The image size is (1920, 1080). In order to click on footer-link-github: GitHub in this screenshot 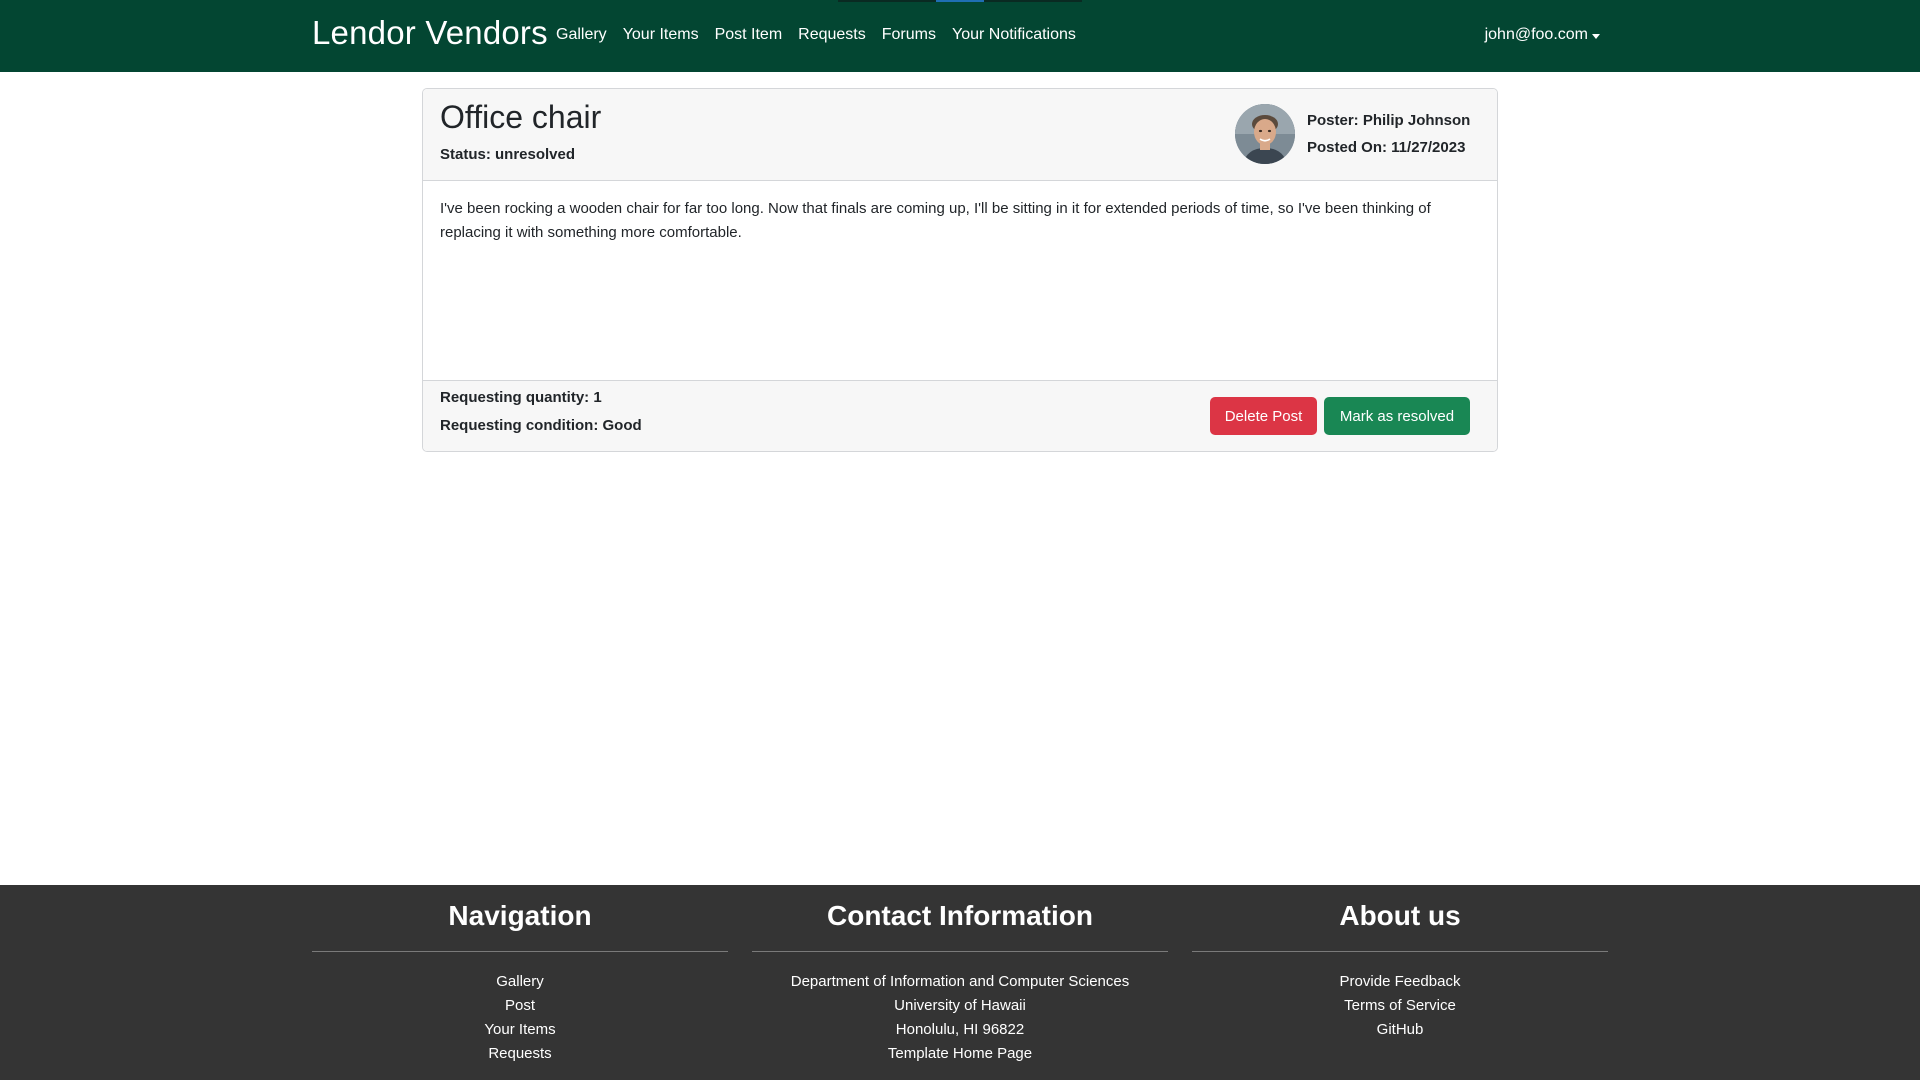, I will do `click(1400, 1030)`.